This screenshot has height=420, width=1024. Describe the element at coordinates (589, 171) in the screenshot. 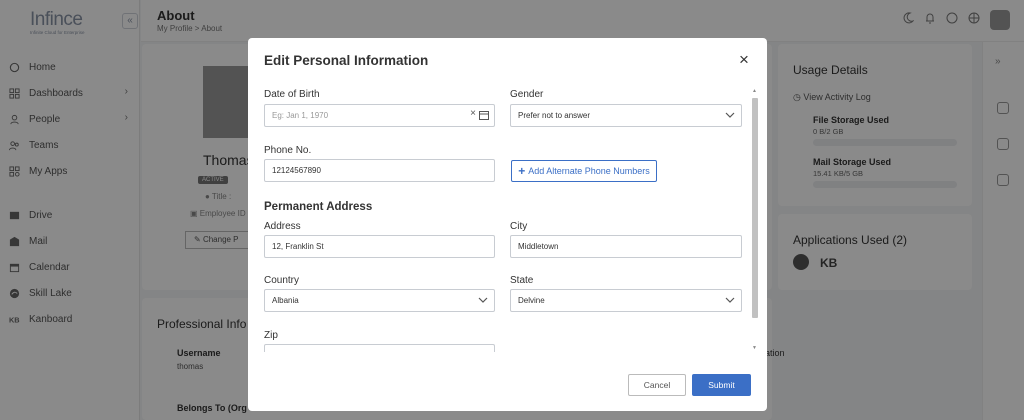

I see `add-phone-label: Add Alternate Phone Numbers` at that location.